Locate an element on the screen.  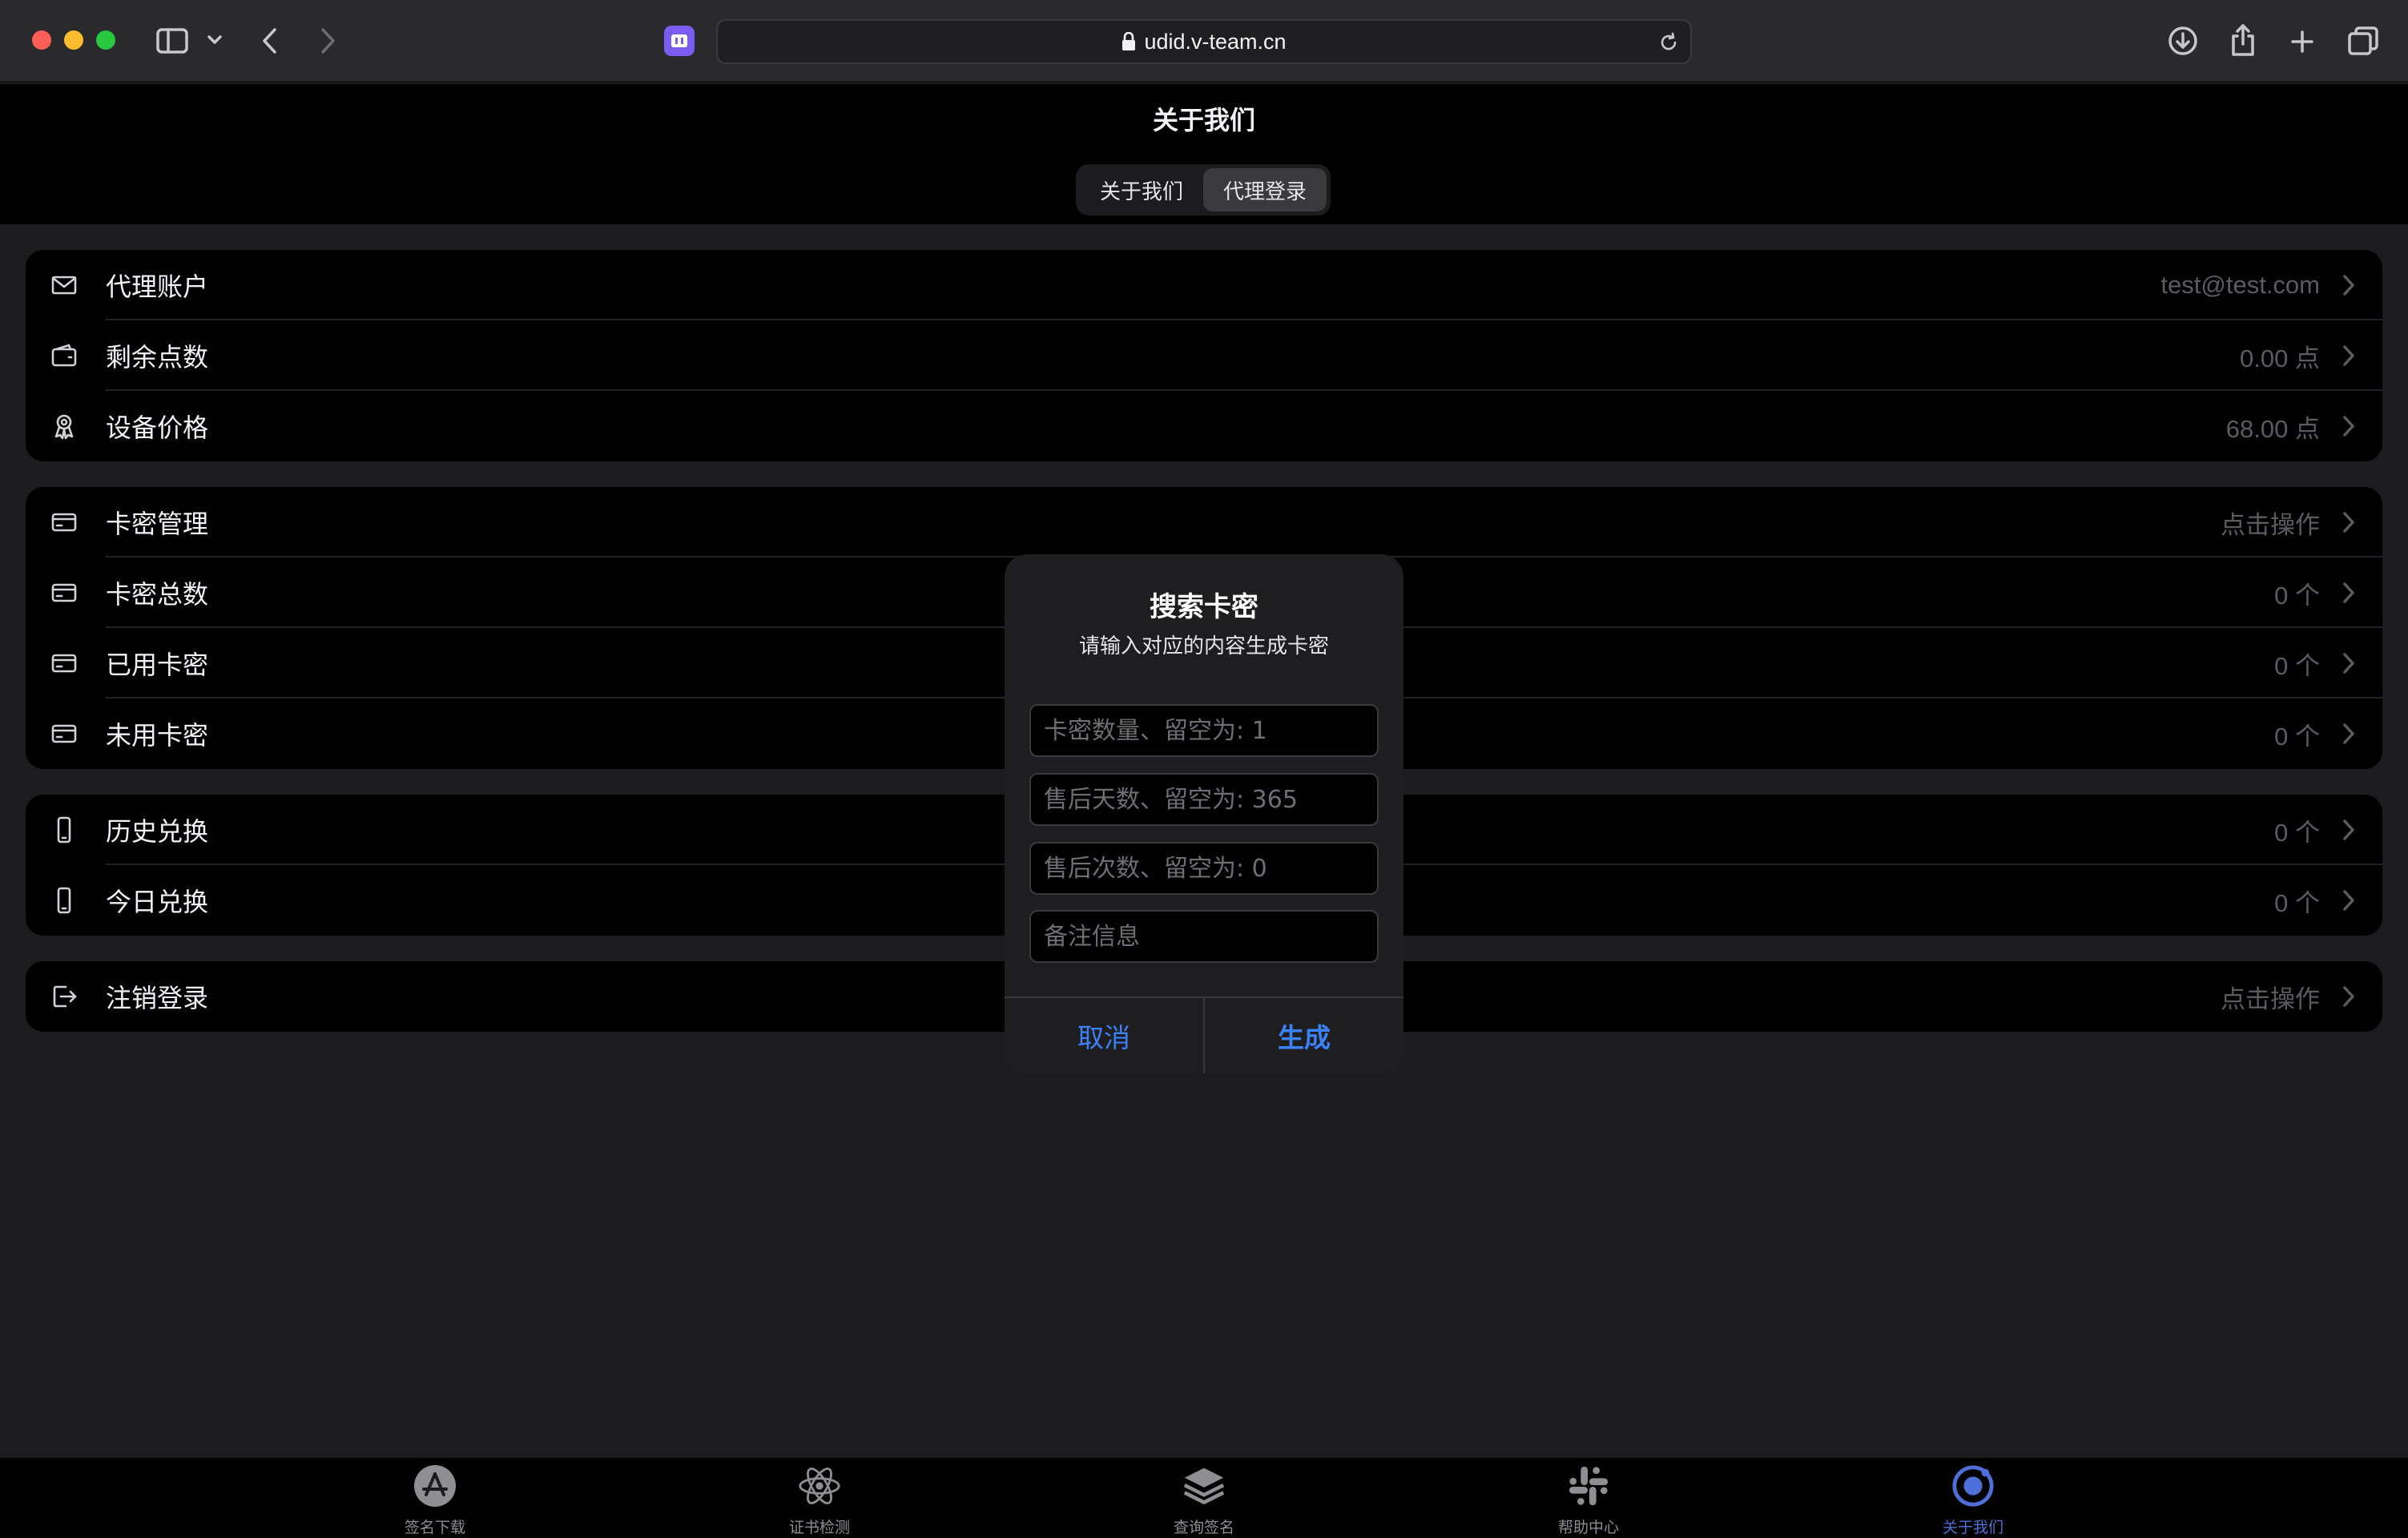
back-icon is located at coordinates (270, 41).